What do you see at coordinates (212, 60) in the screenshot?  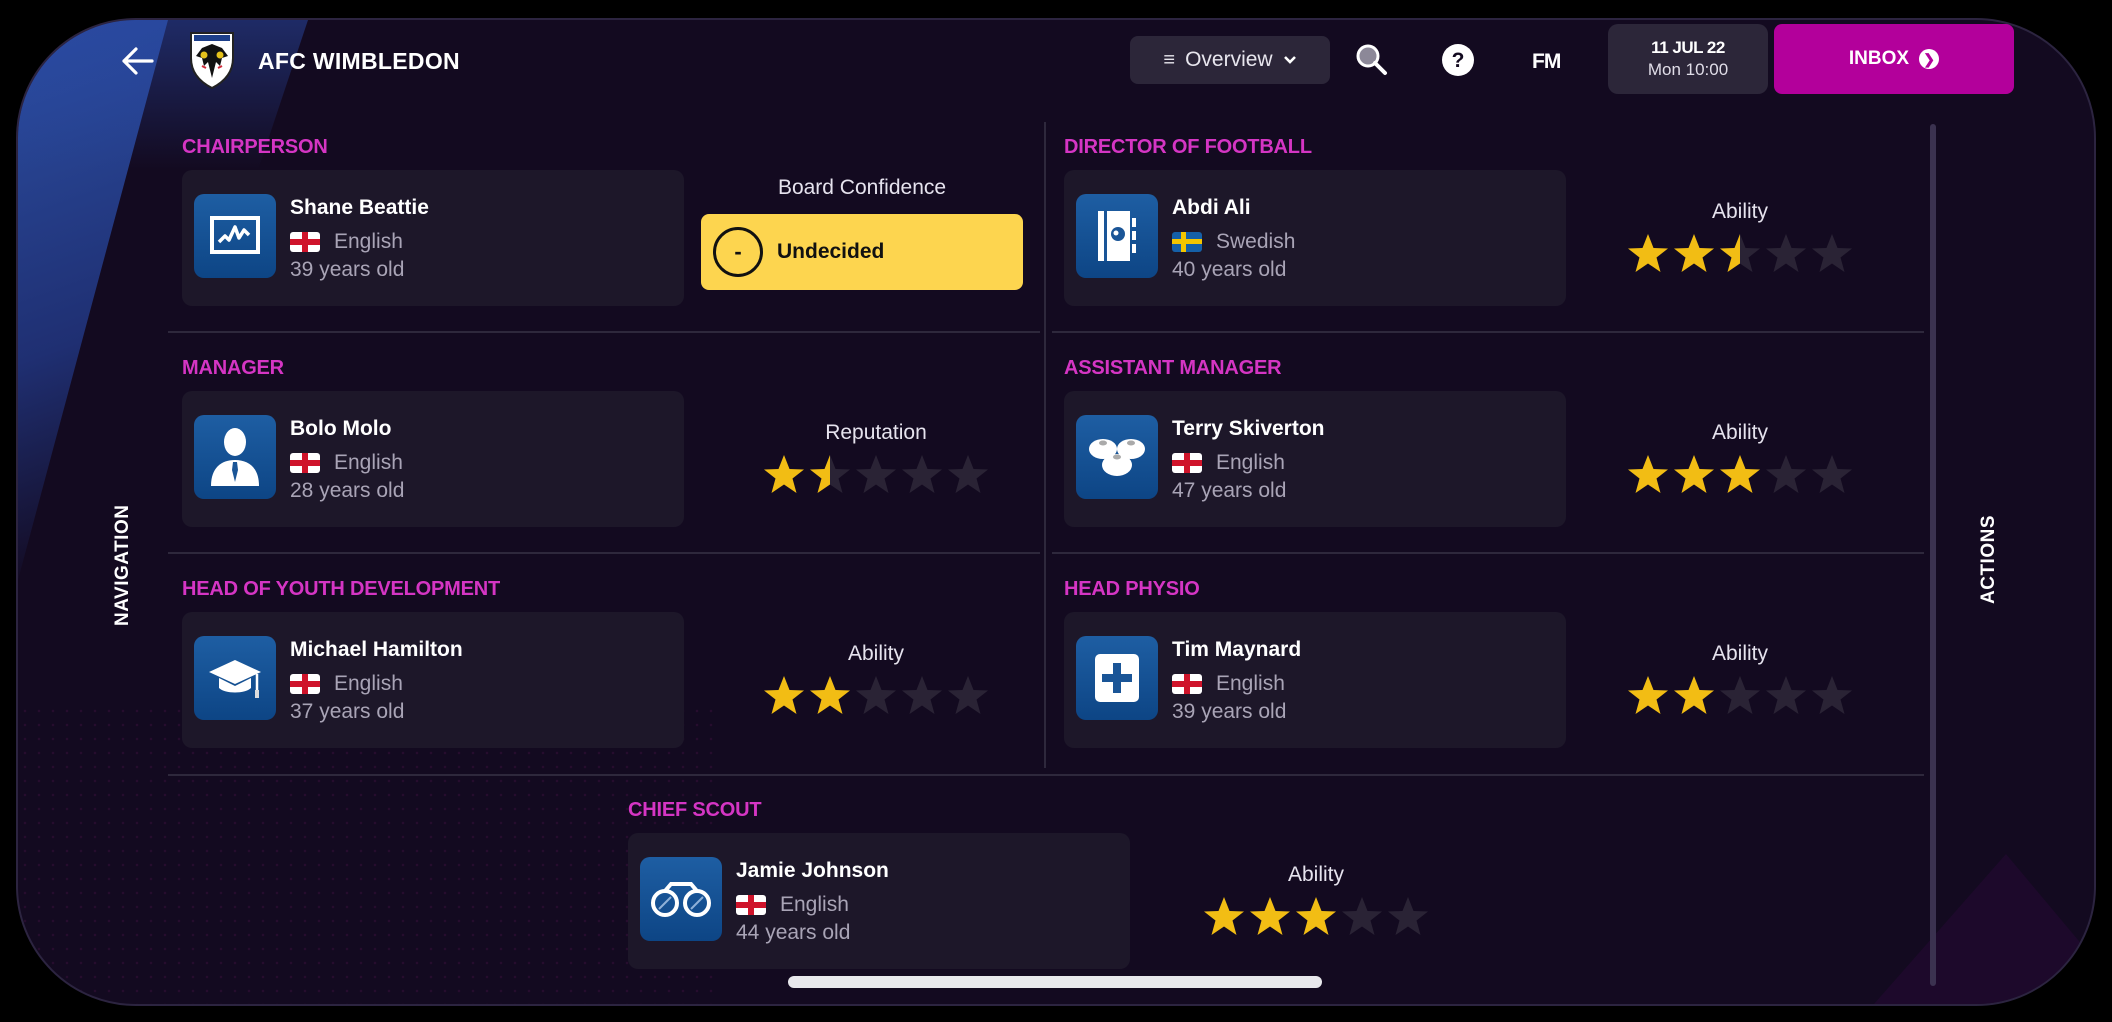 I see `club-badge` at bounding box center [212, 60].